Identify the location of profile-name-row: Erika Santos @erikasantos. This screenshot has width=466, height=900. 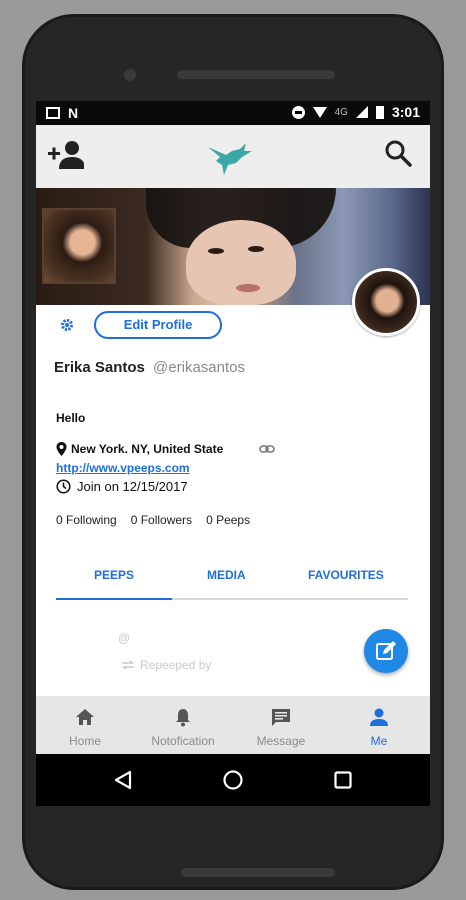
(149, 367).